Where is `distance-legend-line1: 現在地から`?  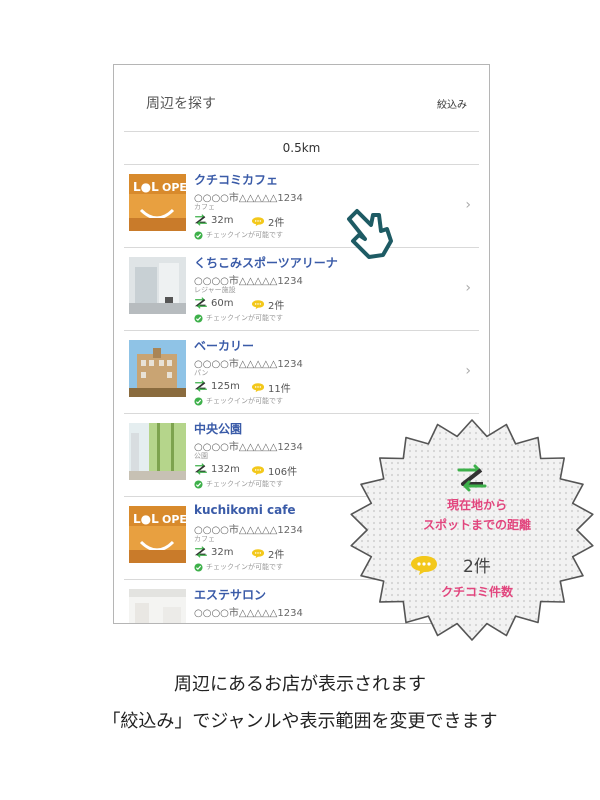
distance-legend-line1: 現在地から is located at coordinates (476, 505).